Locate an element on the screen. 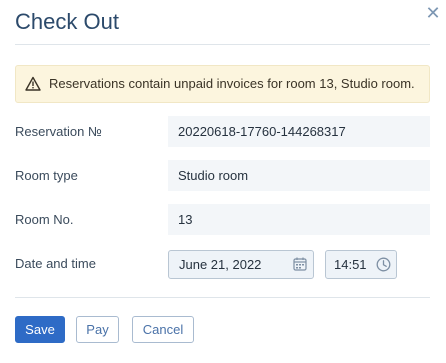 This screenshot has height=363, width=446. time-picker-input: 14:51 is located at coordinates (361, 264).